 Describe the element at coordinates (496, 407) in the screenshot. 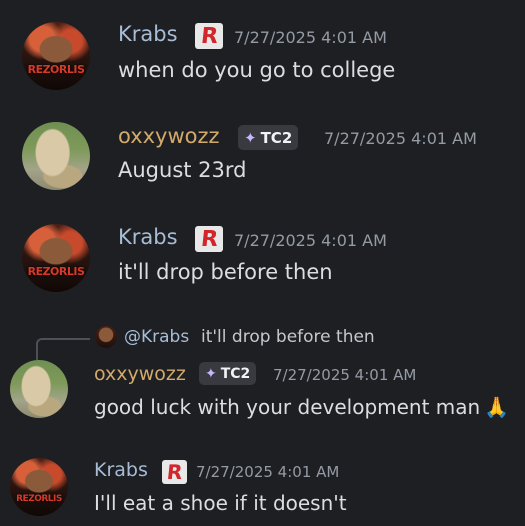

I see `pray-emoji-icon: 🙏` at that location.